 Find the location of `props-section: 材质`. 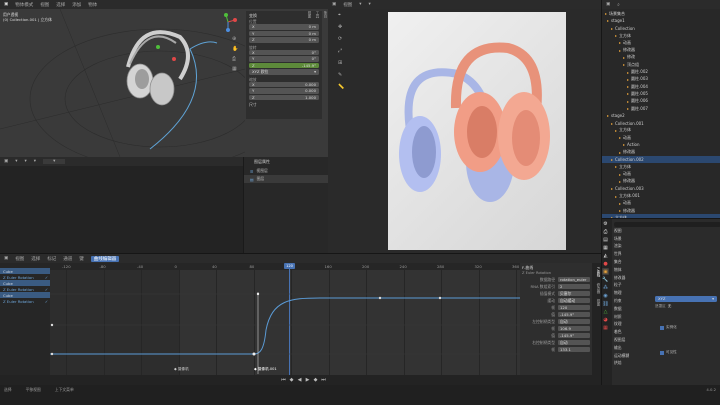

props-section: 材质 is located at coordinates (667, 317).